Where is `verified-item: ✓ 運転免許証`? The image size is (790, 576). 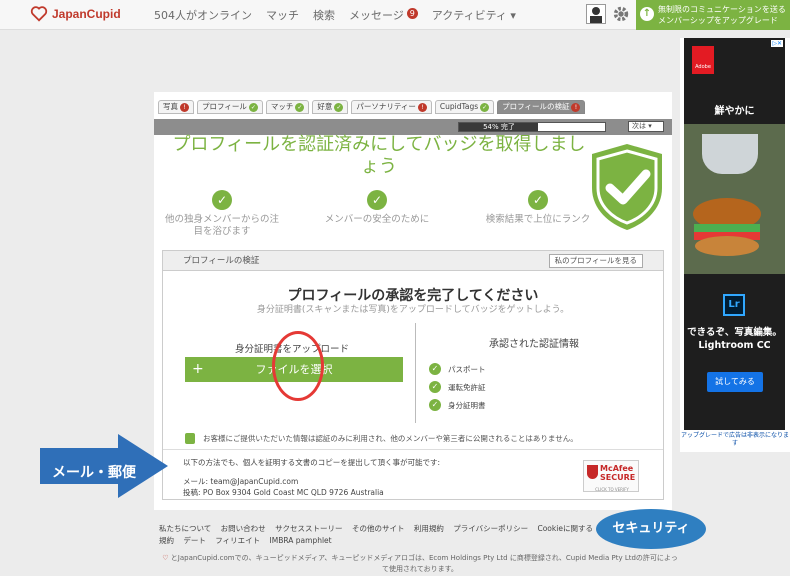 verified-item: ✓ 運転免許証 is located at coordinates (457, 387).